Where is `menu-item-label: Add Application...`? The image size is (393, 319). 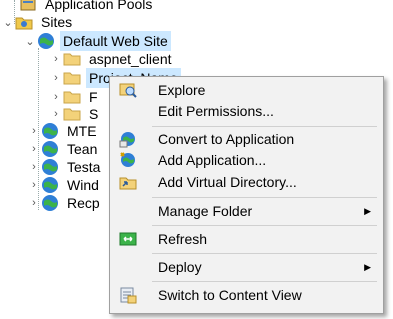
menu-item-label: Add Application... is located at coordinates (212, 160).